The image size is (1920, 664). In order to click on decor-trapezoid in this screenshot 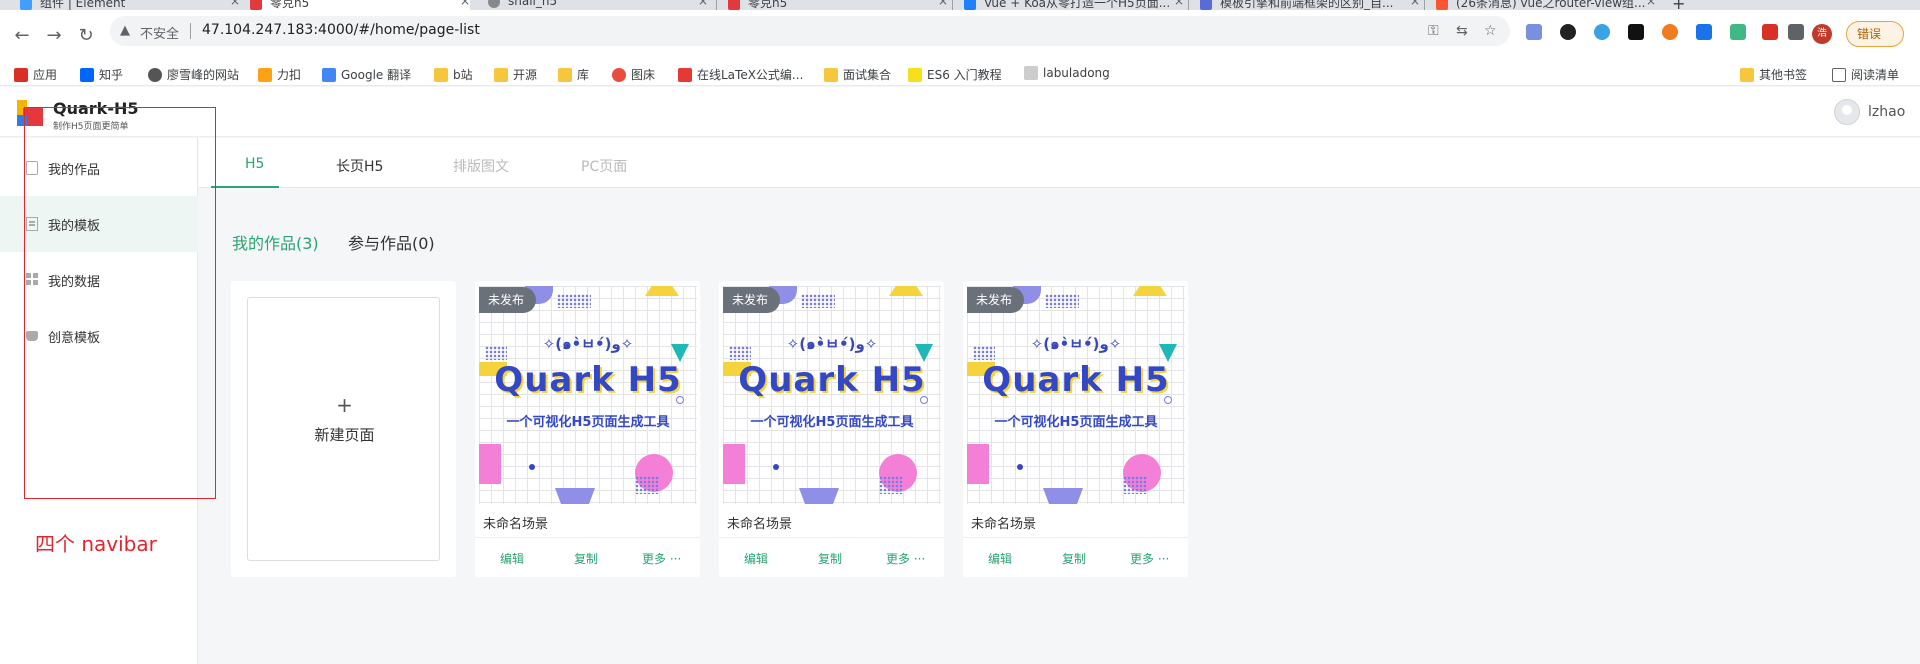, I will do `click(906, 291)`.